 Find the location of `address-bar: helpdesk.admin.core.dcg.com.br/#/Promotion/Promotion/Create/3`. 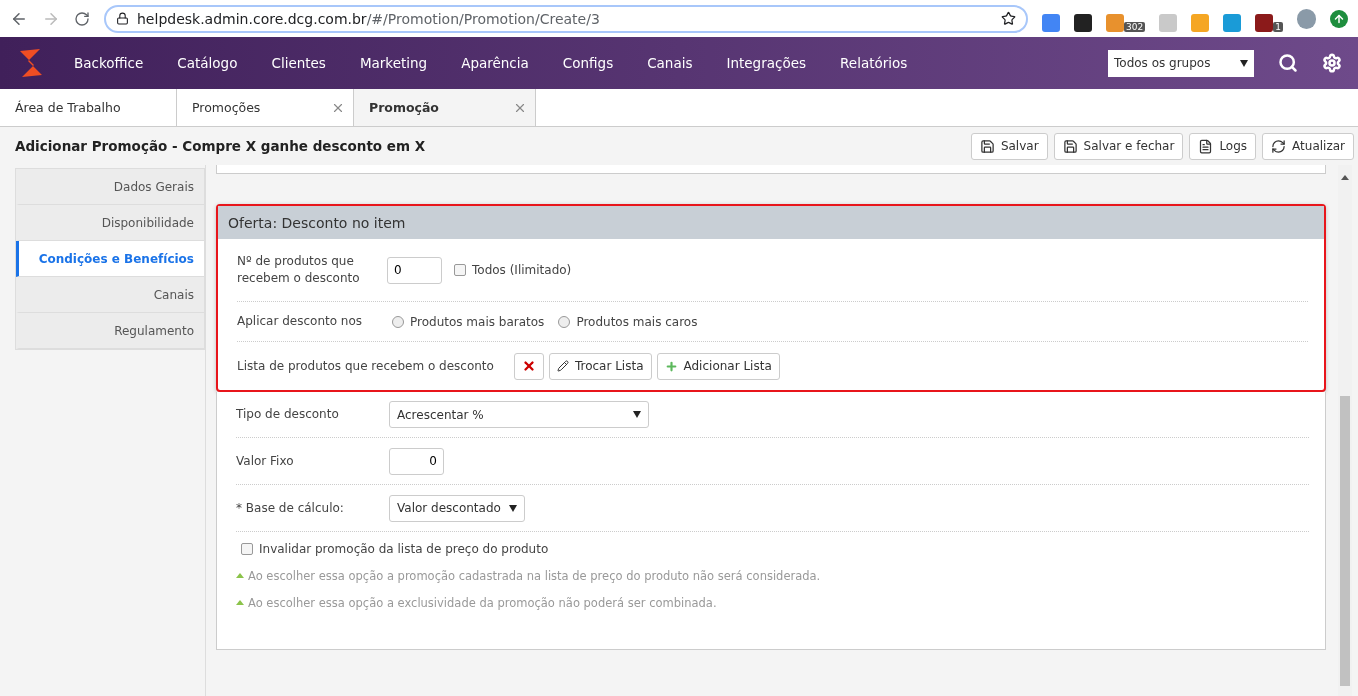

address-bar: helpdesk.admin.core.dcg.com.br/#/Promotion/Promotion/Create/3 is located at coordinates (566, 18).